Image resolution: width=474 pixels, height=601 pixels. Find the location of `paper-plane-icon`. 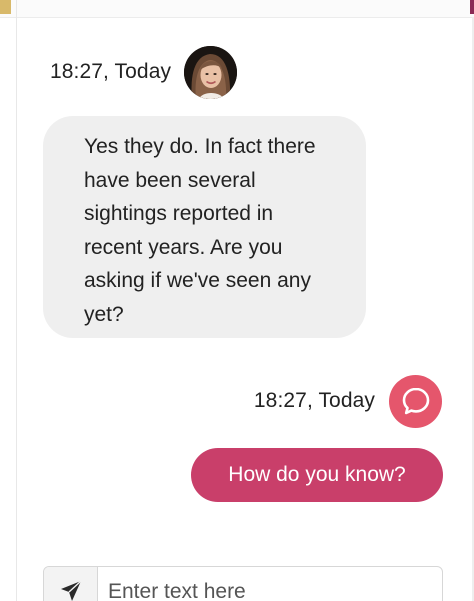

paper-plane-icon is located at coordinates (71, 590).